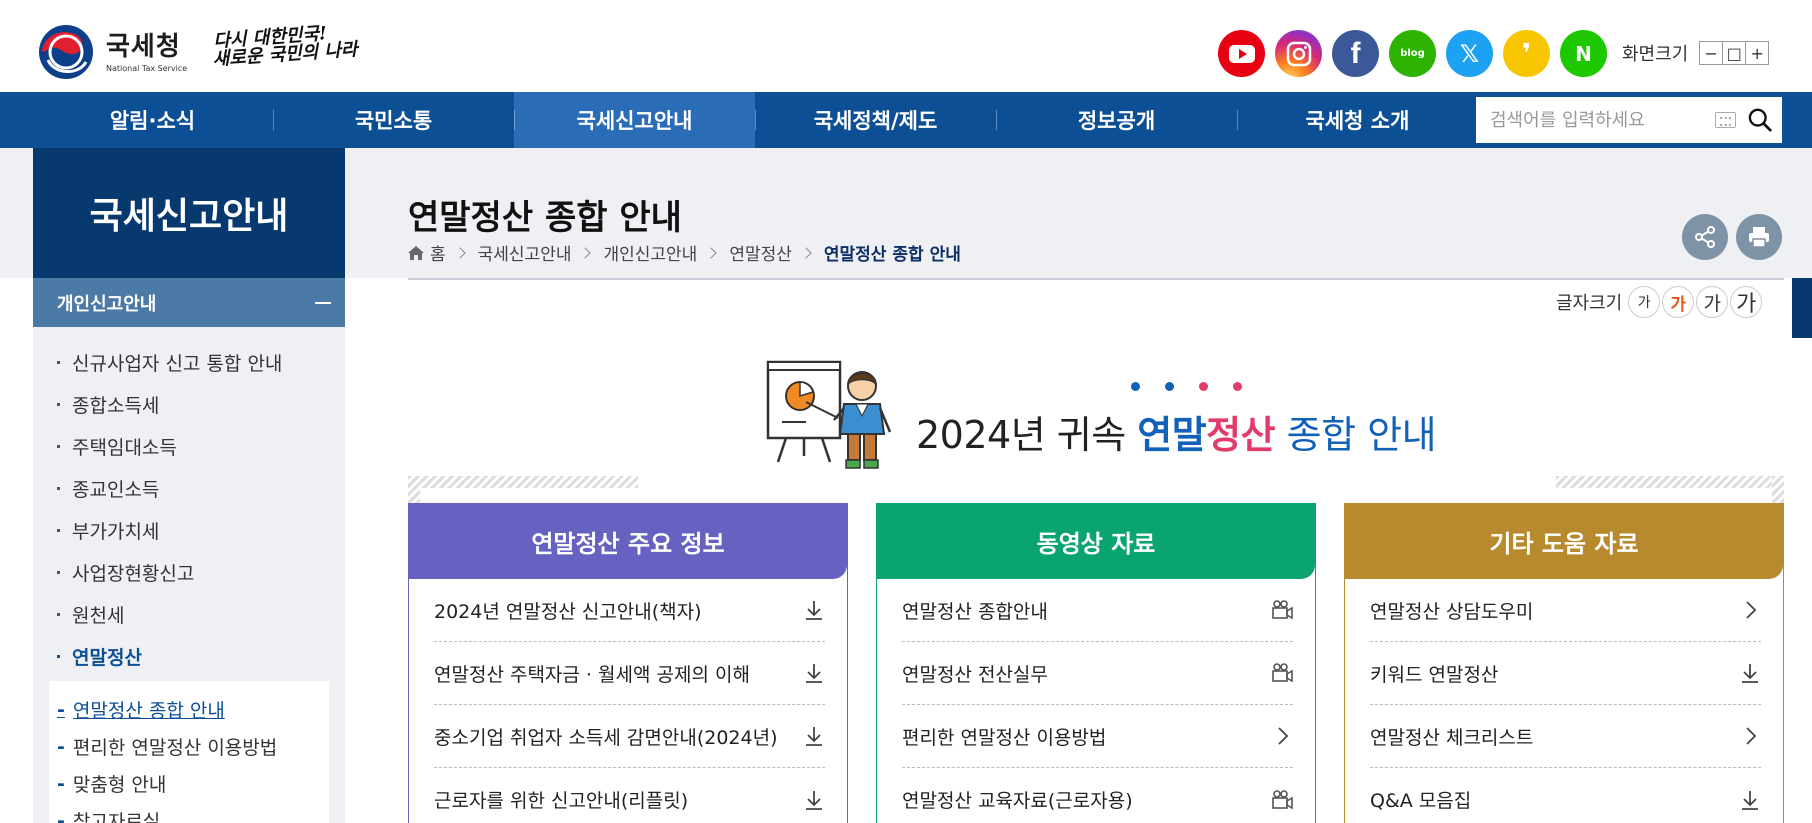 This screenshot has width=1812, height=823. I want to click on screen-zoom-in-button: +, so click(1757, 53).